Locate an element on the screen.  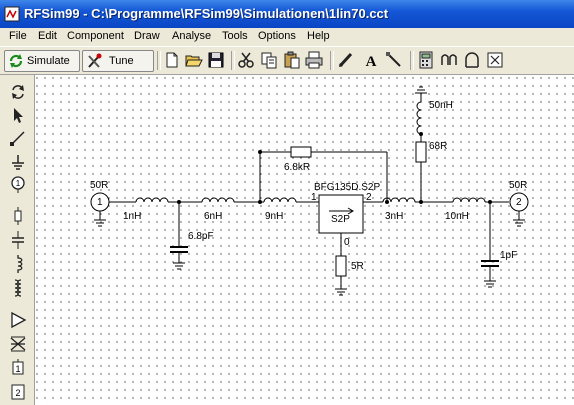
rotate-icon is located at coordinates (18, 92).